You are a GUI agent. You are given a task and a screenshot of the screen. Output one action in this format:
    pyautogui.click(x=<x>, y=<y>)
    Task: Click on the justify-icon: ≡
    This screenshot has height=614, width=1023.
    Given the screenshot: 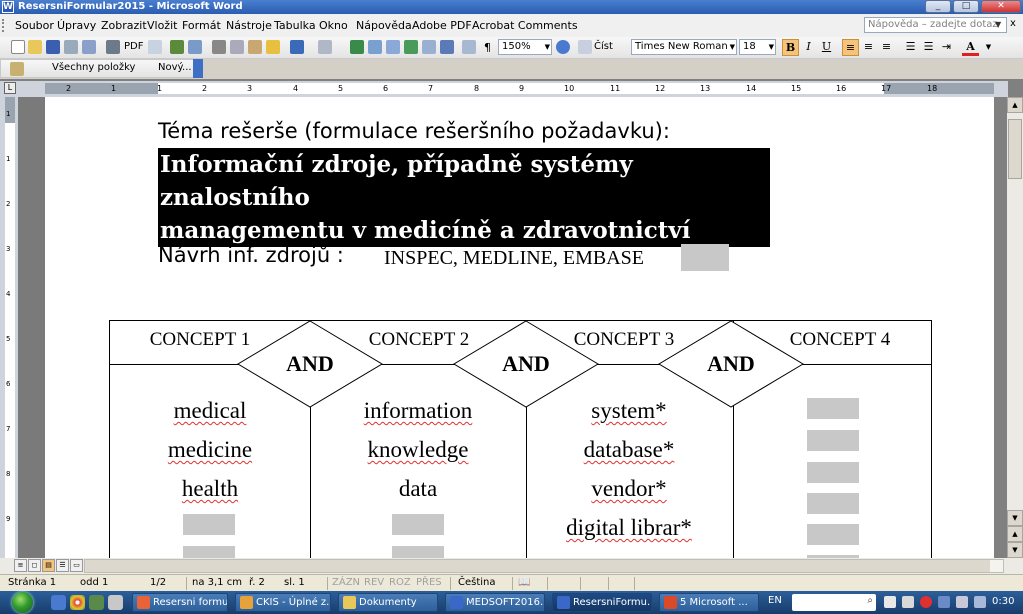 What is the action you would take?
    pyautogui.click(x=886, y=47)
    